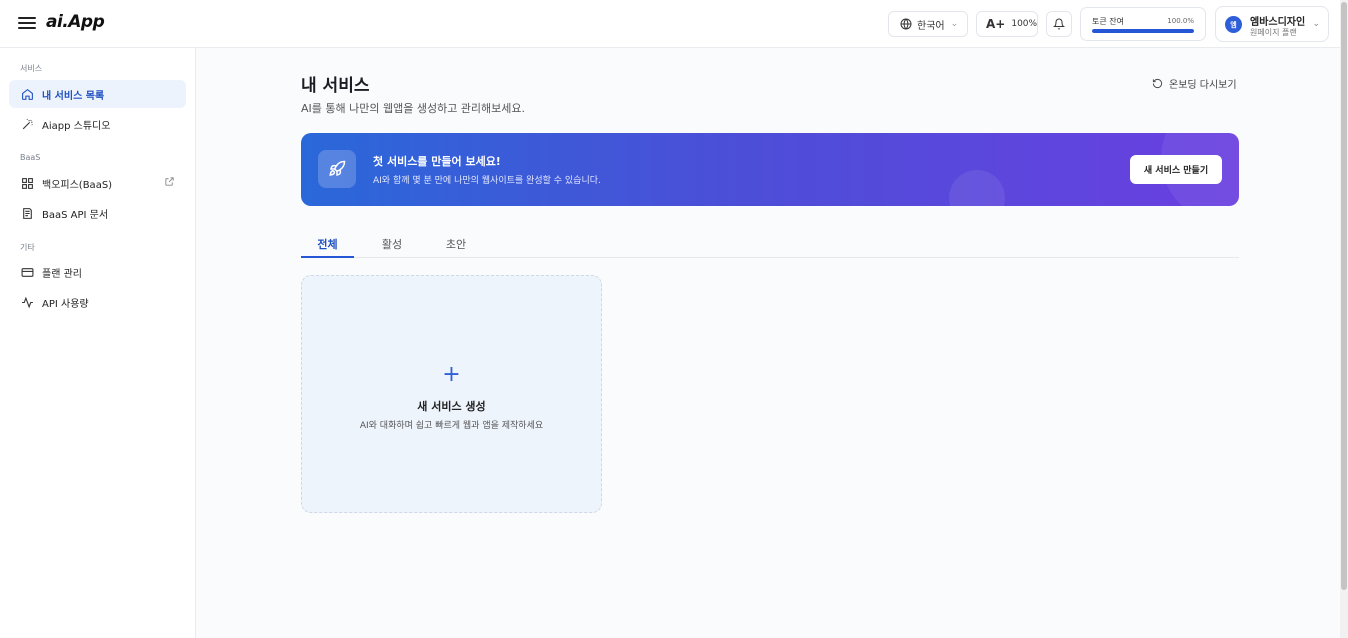 Image resolution: width=1348 pixels, height=638 pixels. What do you see at coordinates (1344, 296) in the screenshot?
I see `scrollbar-thumb` at bounding box center [1344, 296].